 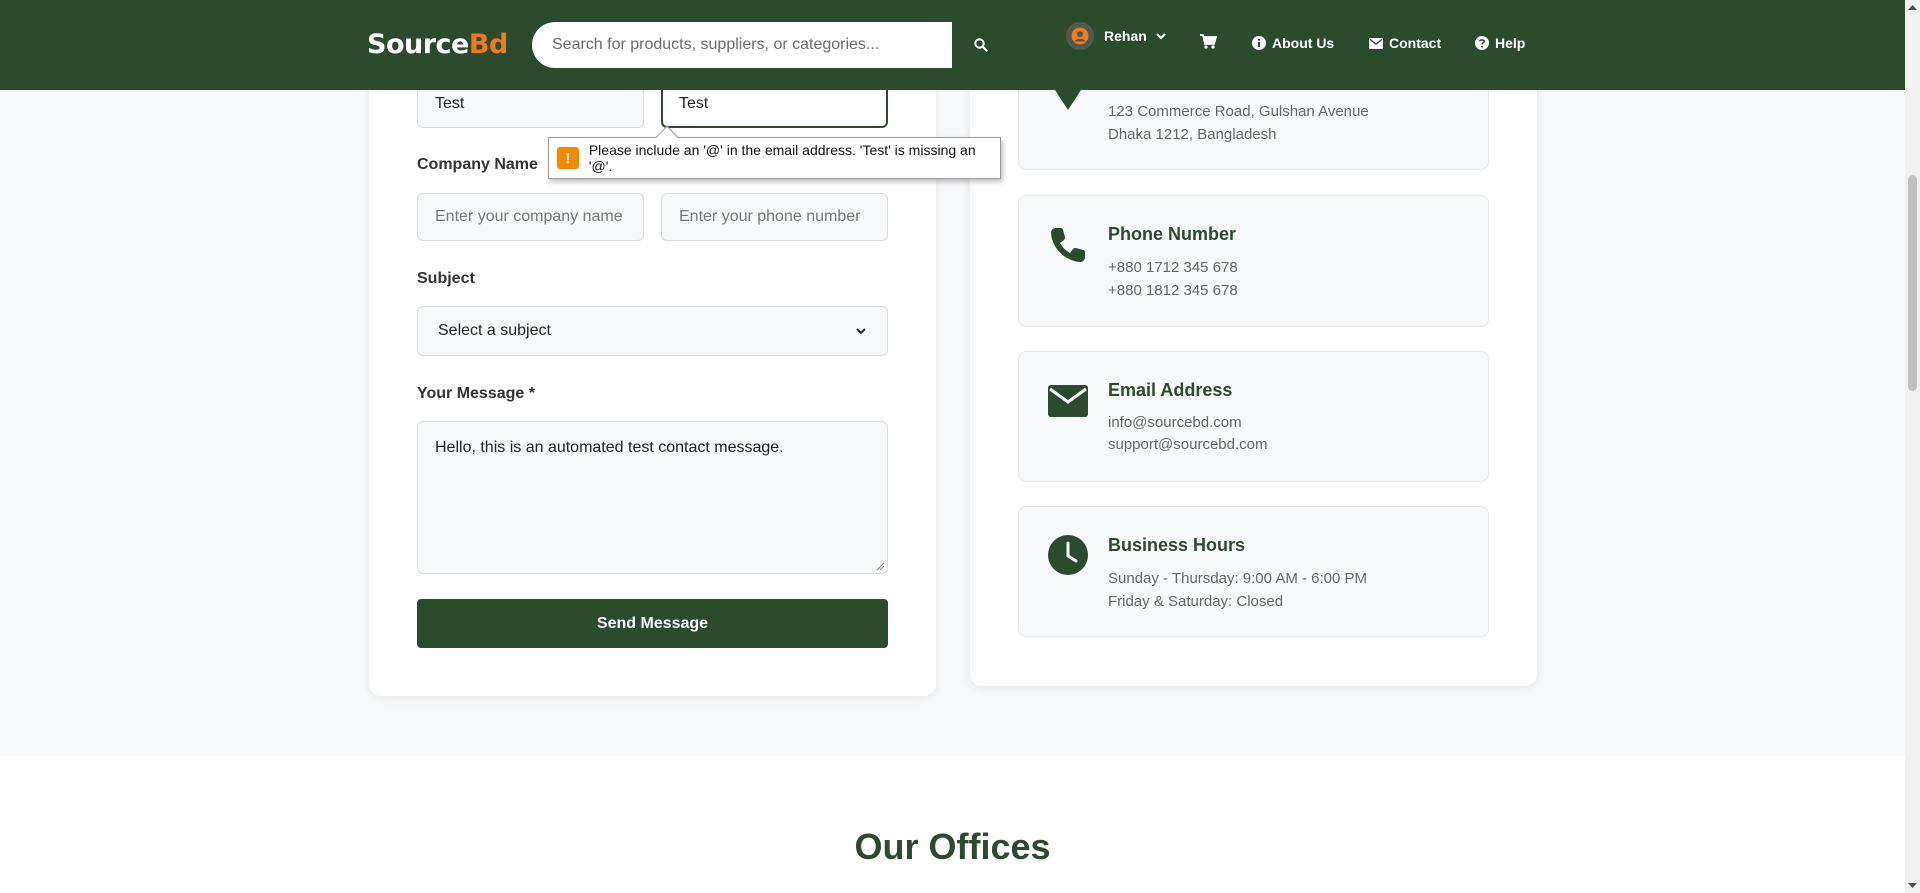 I want to click on hours-title: Business Hours, so click(x=1177, y=545).